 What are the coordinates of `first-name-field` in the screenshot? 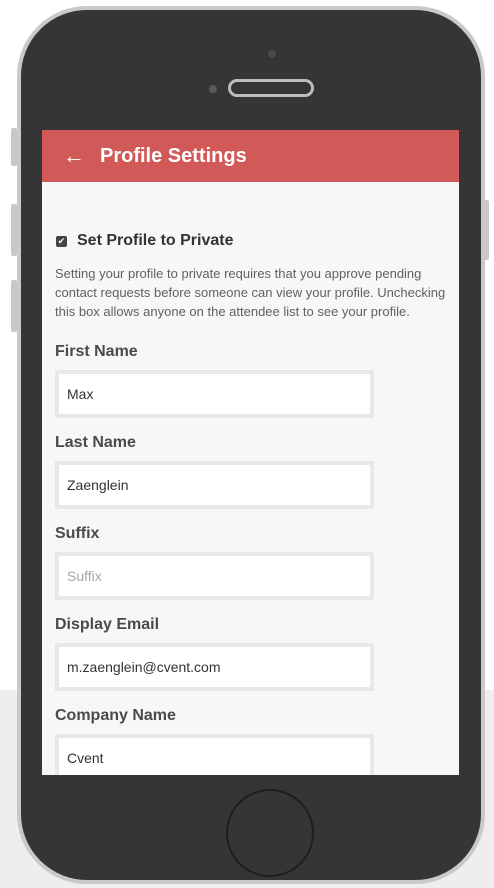 It's located at (214, 394).